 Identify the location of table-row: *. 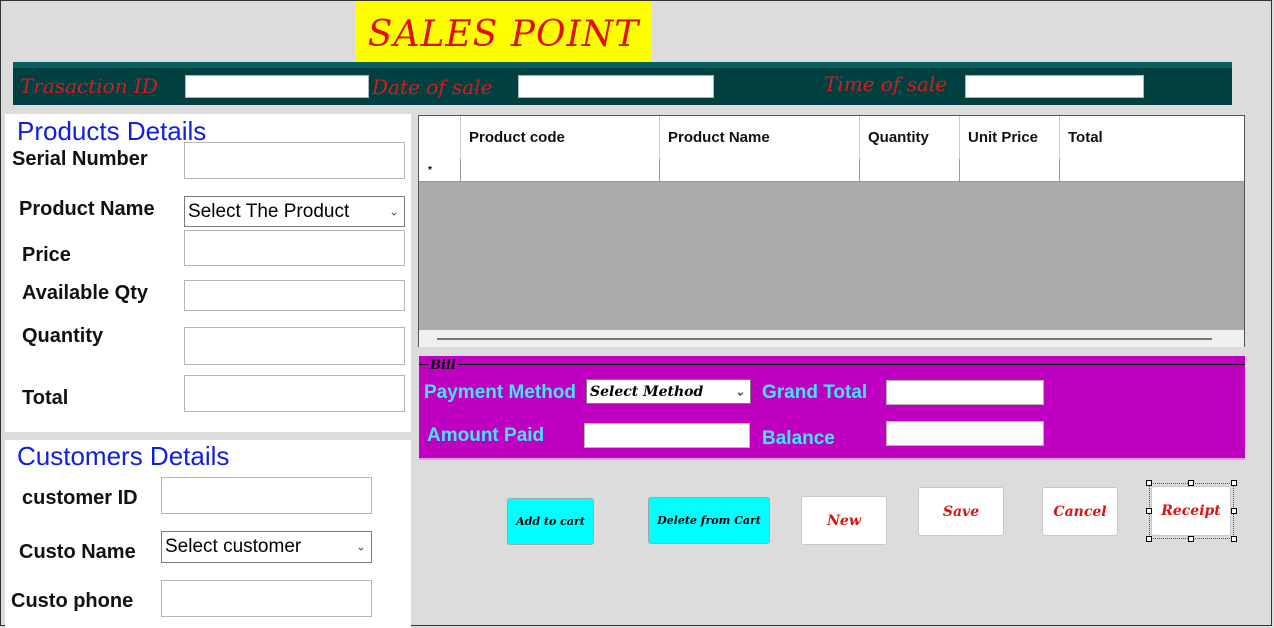
(831, 170).